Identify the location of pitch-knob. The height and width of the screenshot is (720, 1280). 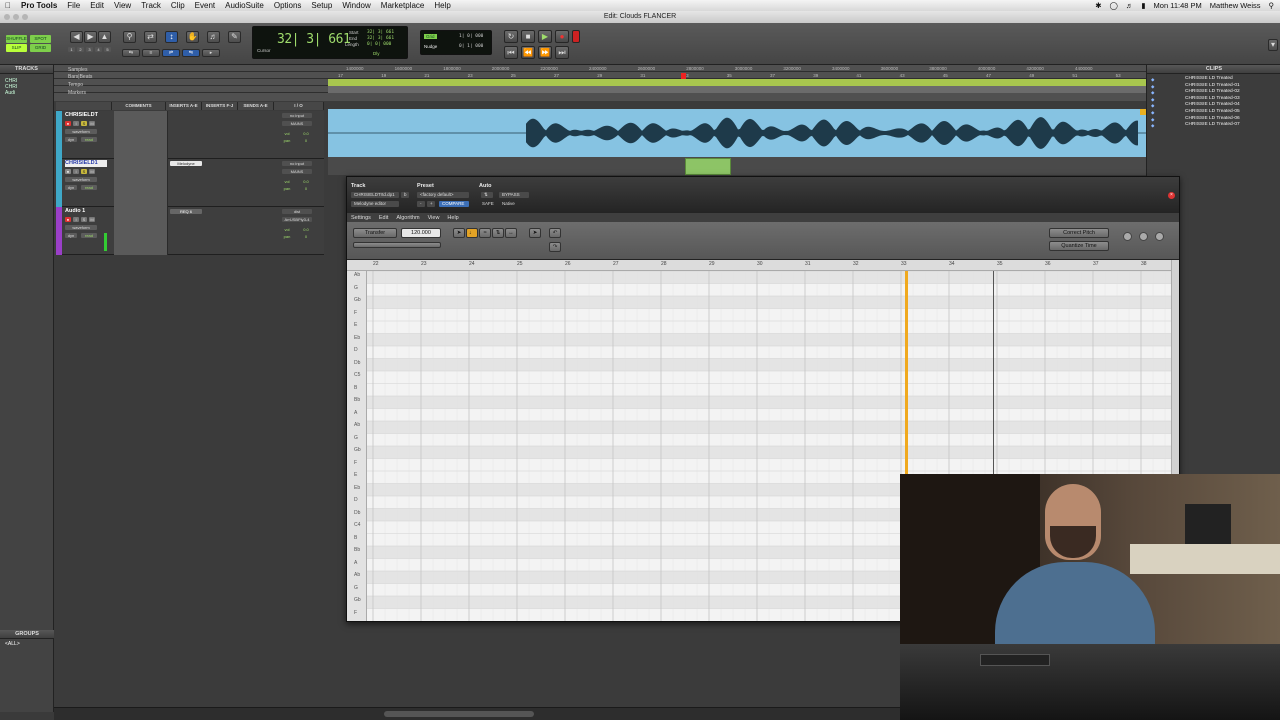
(1127, 236).